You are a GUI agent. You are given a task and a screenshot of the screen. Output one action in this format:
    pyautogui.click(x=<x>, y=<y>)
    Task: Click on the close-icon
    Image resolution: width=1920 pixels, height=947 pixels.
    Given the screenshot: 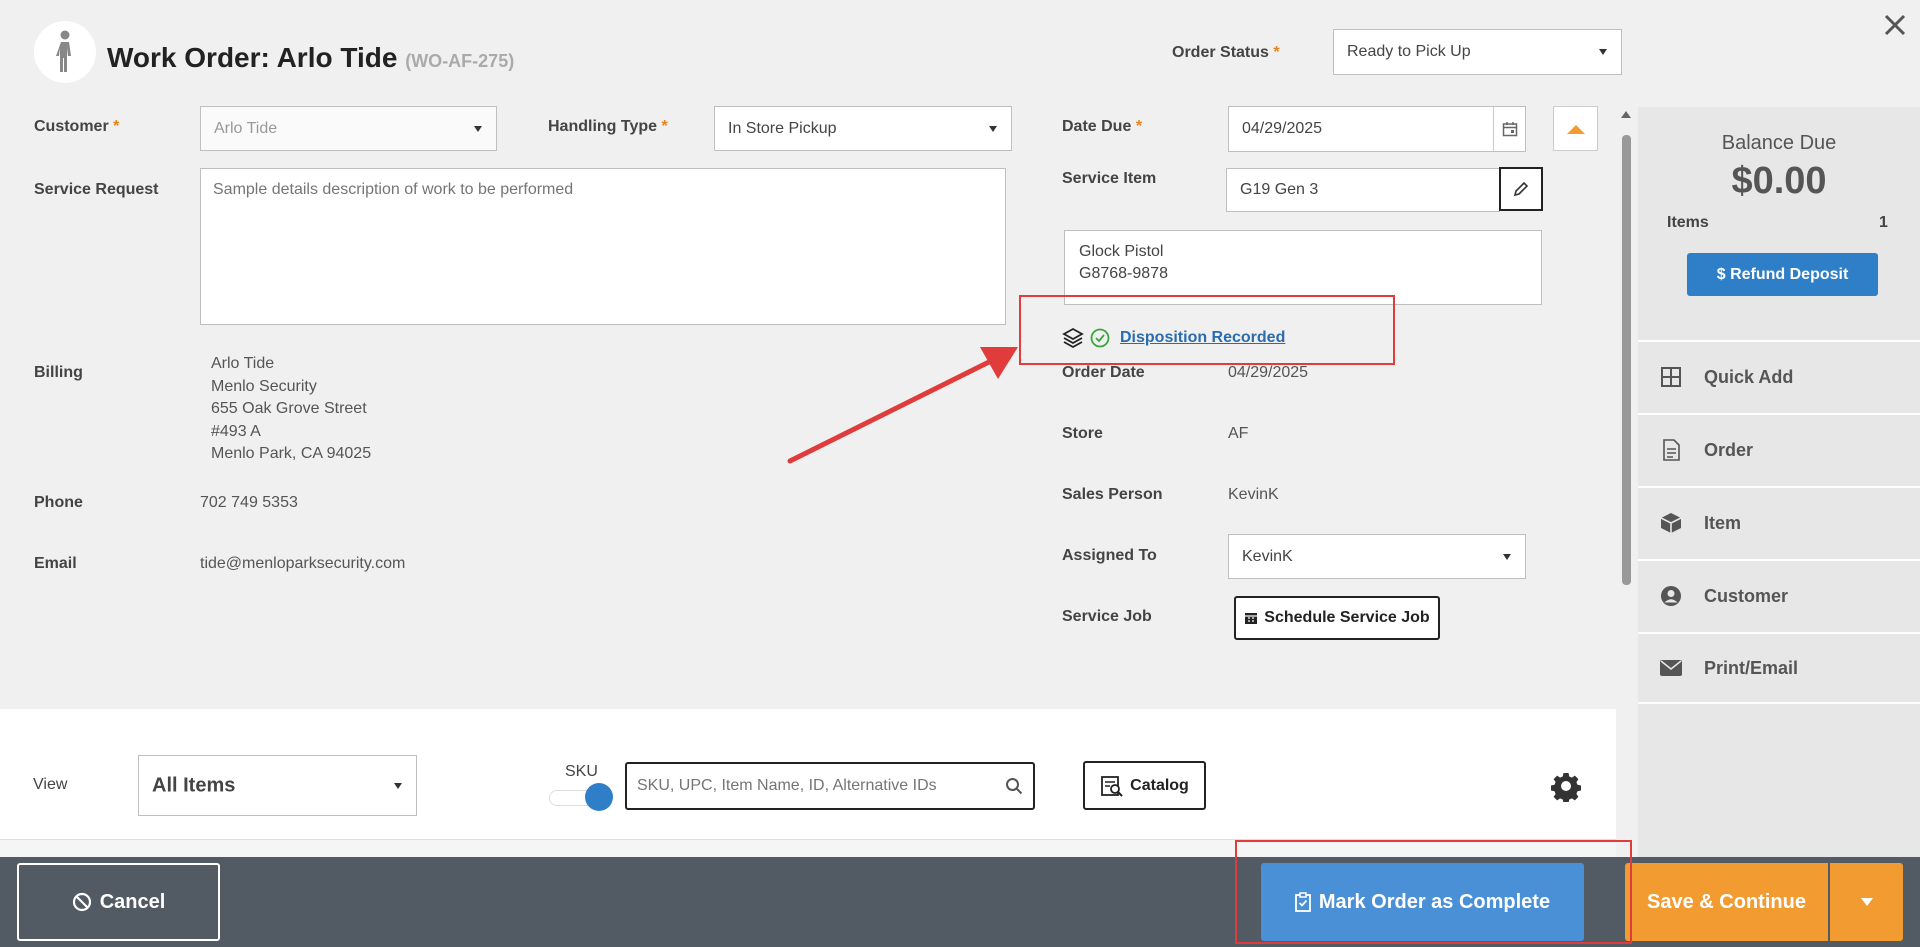 What is the action you would take?
    pyautogui.click(x=1895, y=25)
    